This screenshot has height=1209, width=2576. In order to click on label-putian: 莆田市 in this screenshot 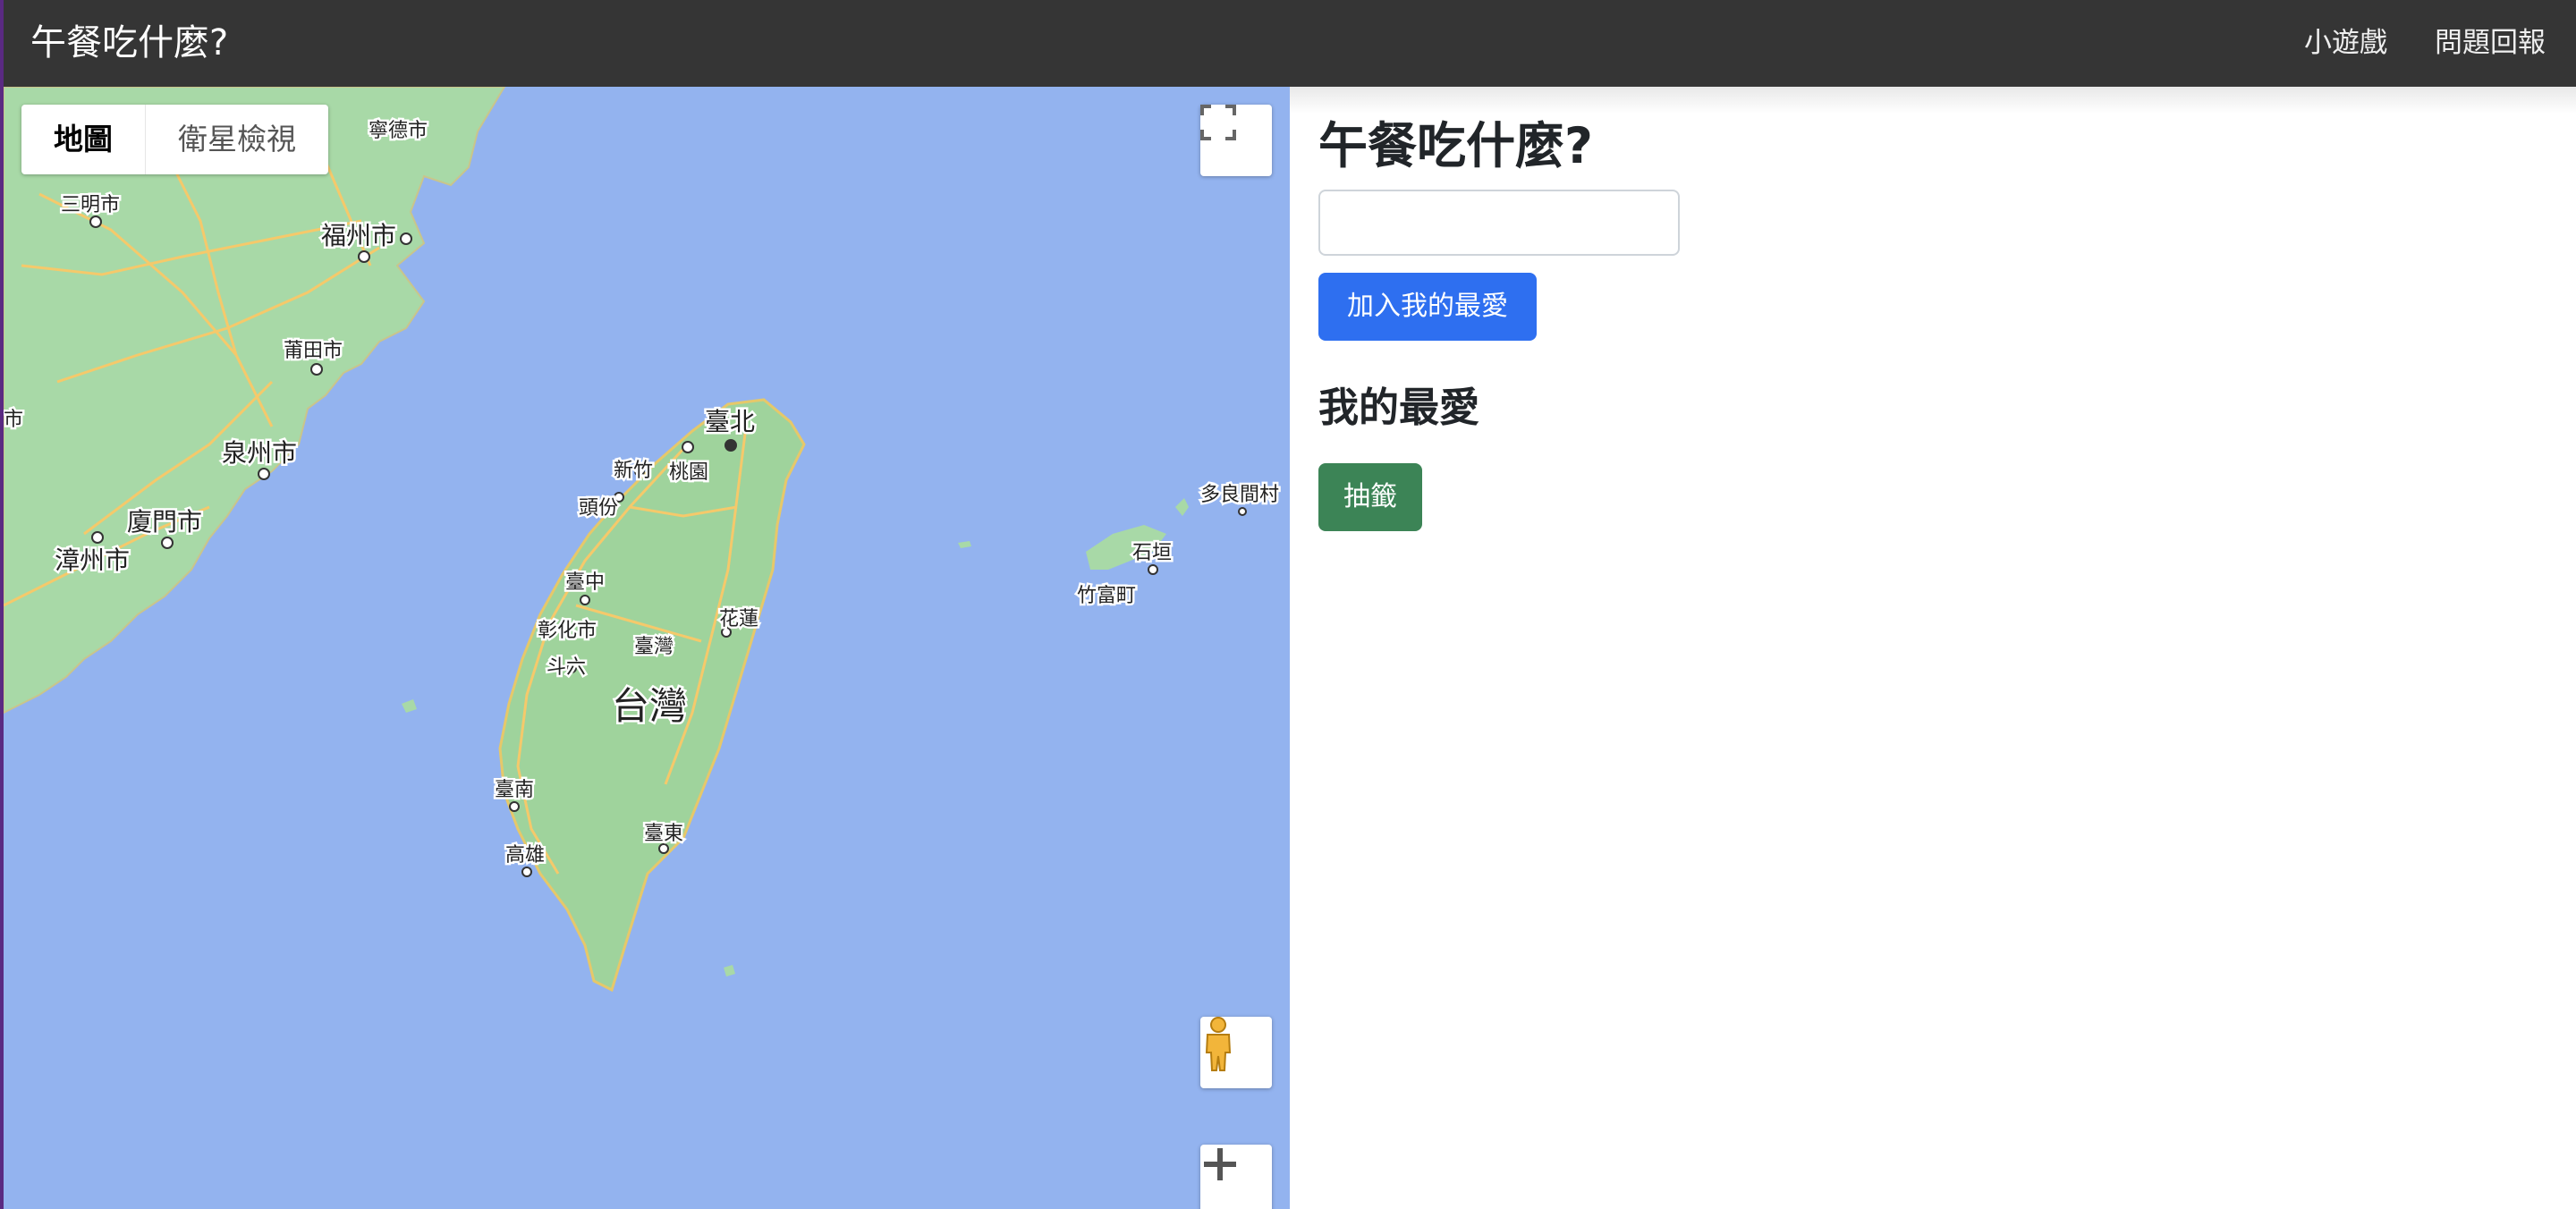, I will do `click(313, 351)`.